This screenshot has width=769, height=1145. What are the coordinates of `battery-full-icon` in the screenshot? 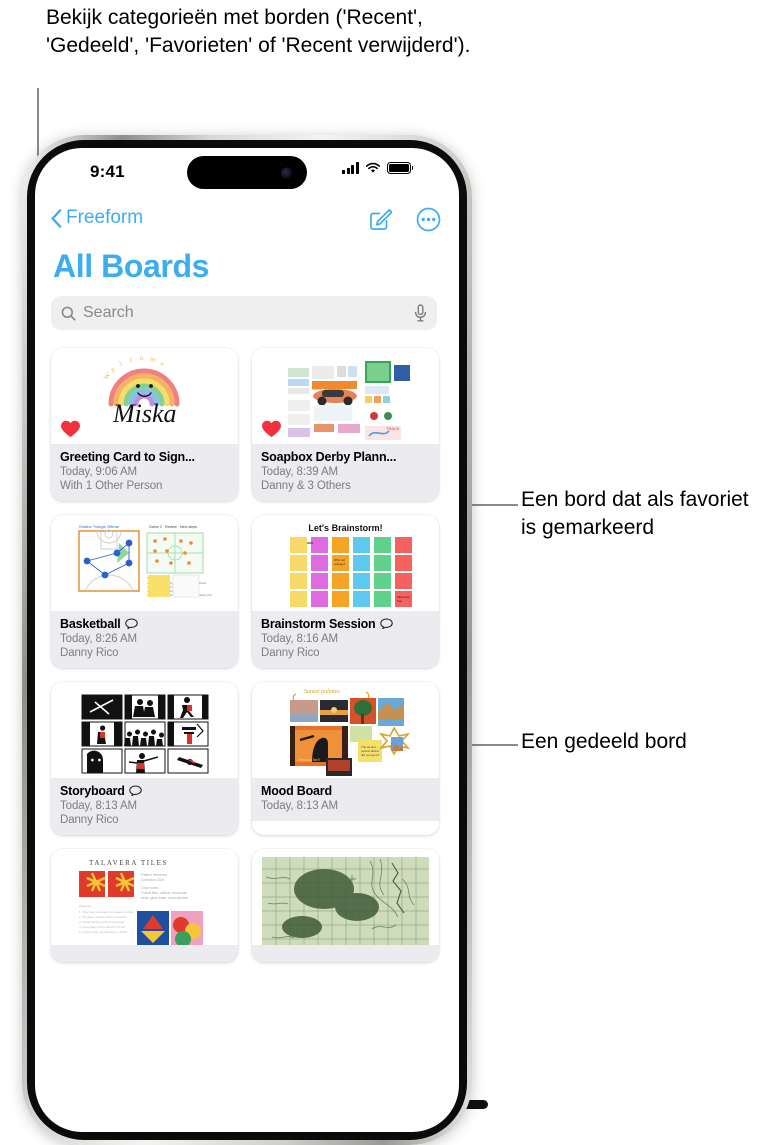 It's located at (400, 168).